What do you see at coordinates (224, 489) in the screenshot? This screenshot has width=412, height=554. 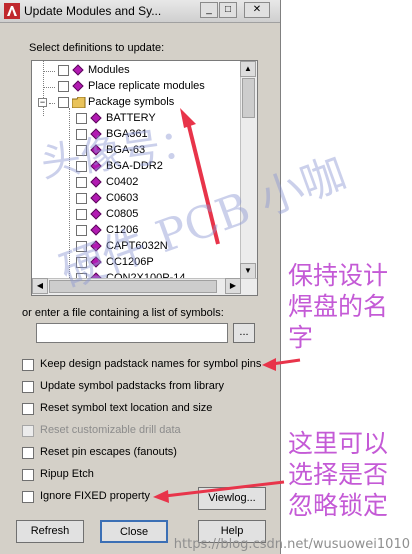 I see `arrow-to-ignore-fixed-option` at bounding box center [224, 489].